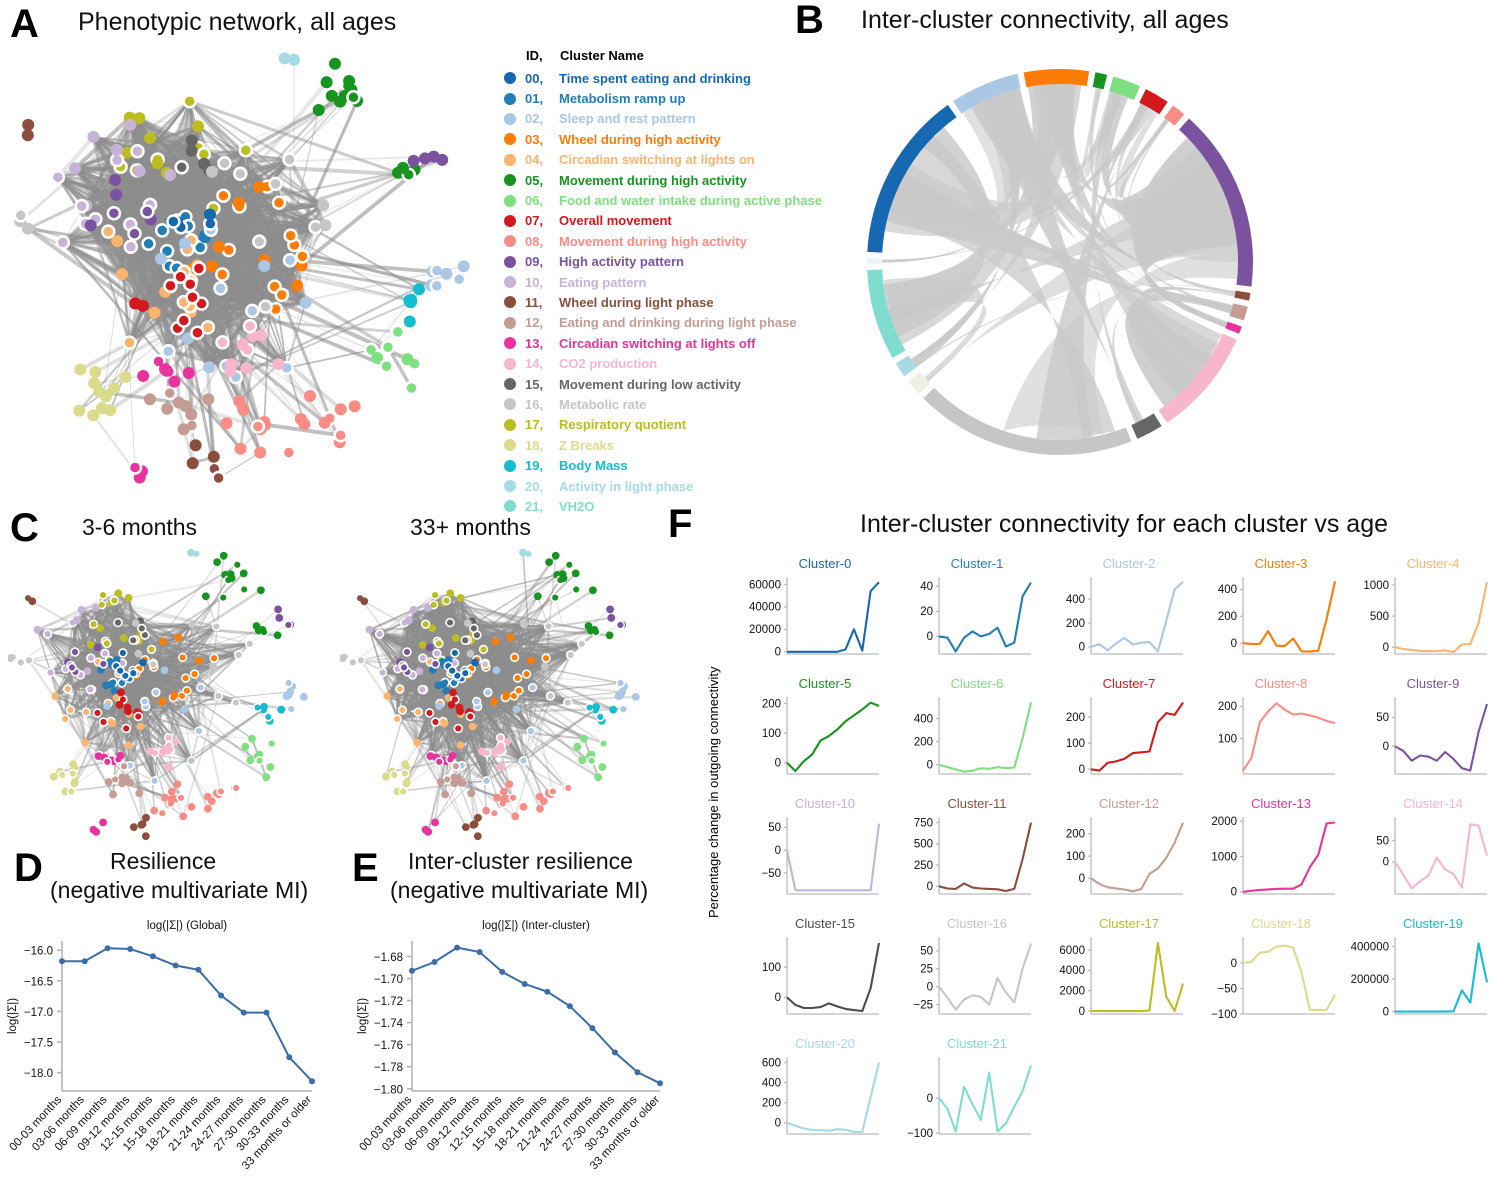  What do you see at coordinates (654, 302) in the screenshot?
I see `legend-item: 11,Wheel during light phase` at bounding box center [654, 302].